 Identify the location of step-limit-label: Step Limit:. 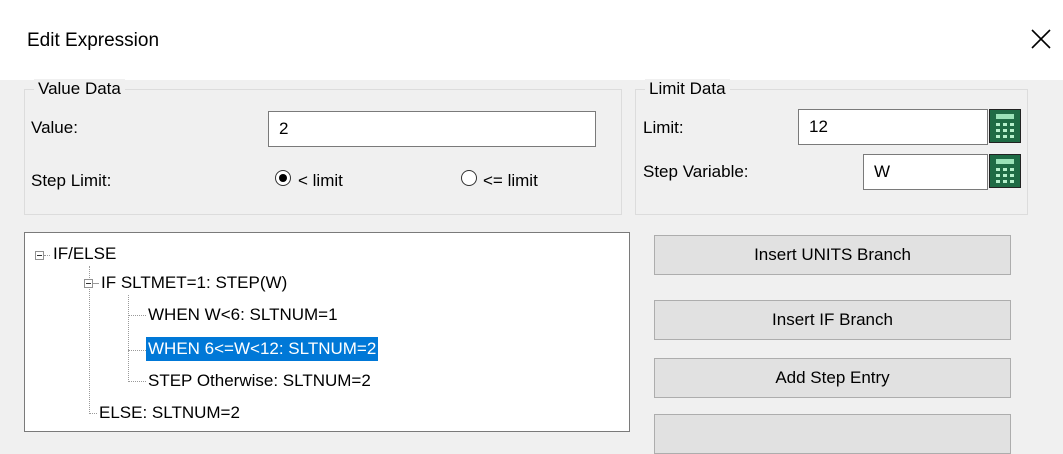
(71, 180).